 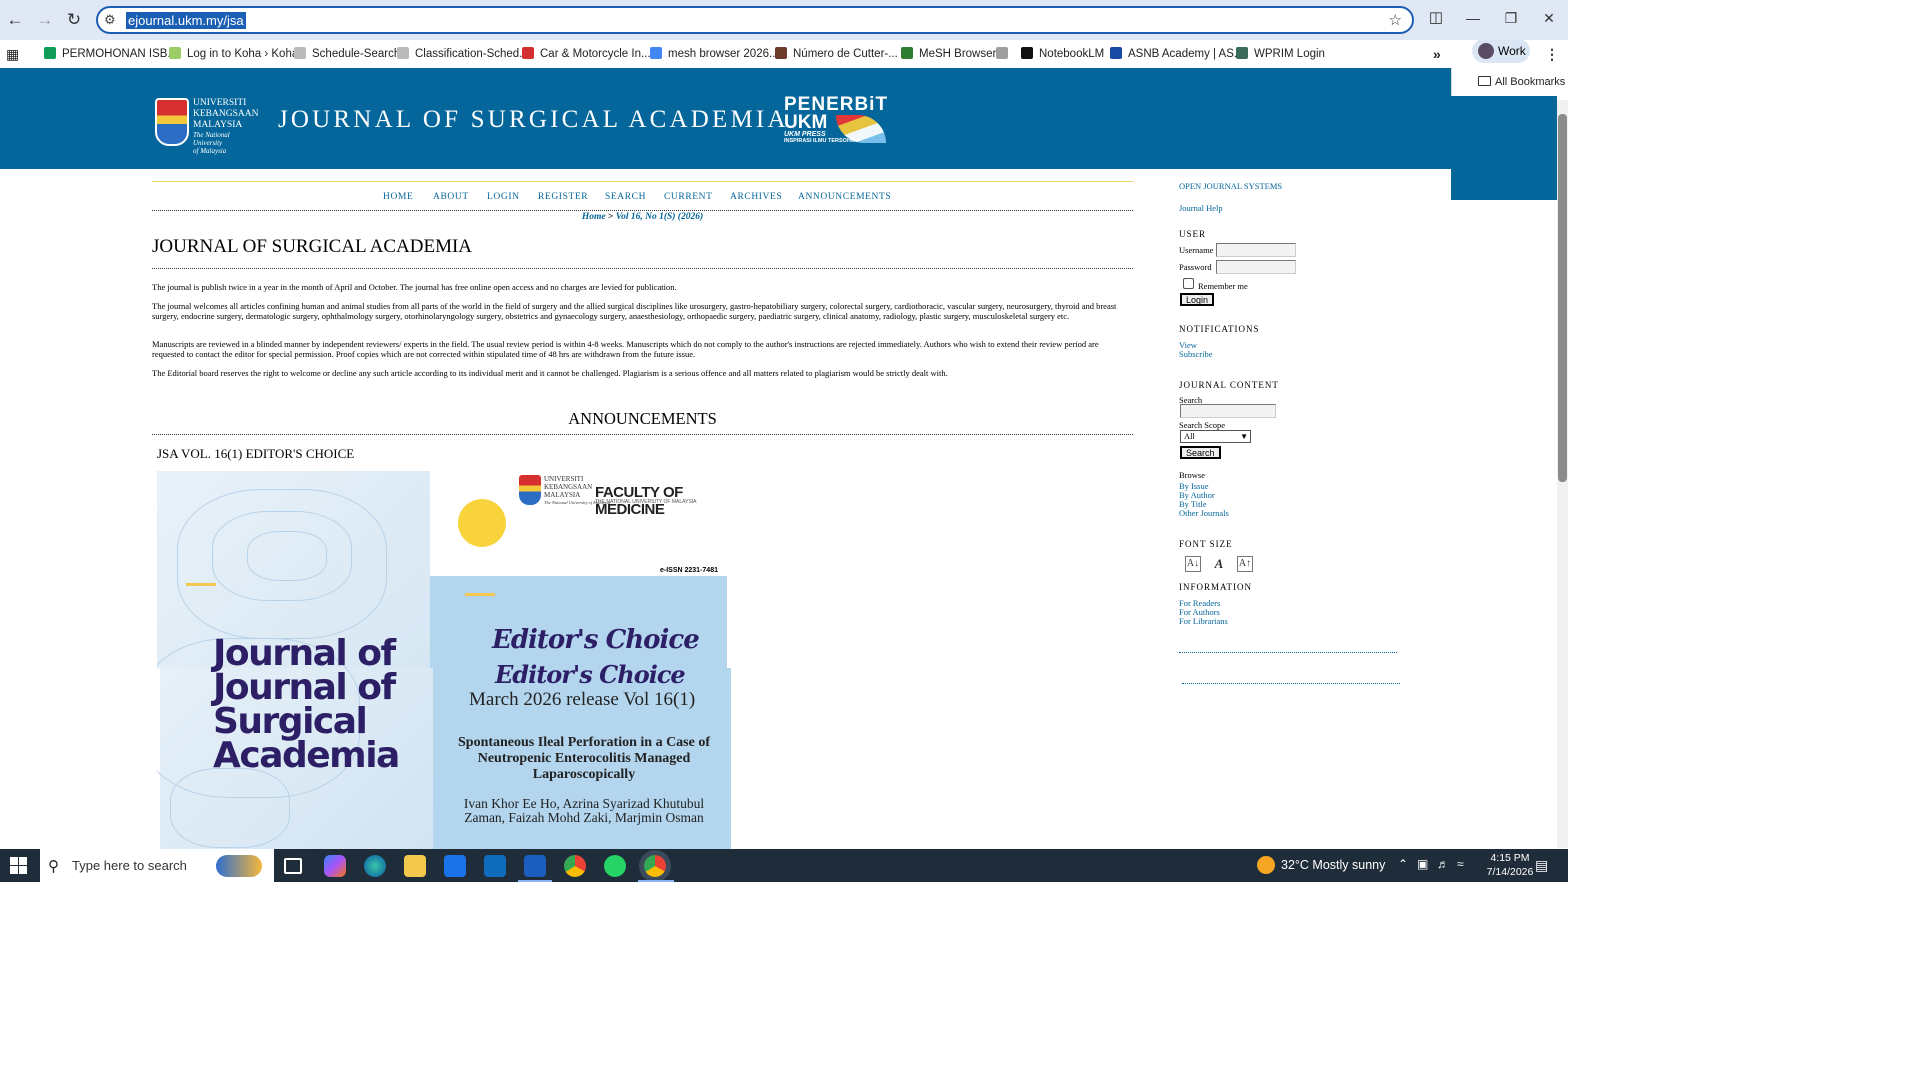 What do you see at coordinates (655, 866) in the screenshot?
I see `chrome-profile-icon` at bounding box center [655, 866].